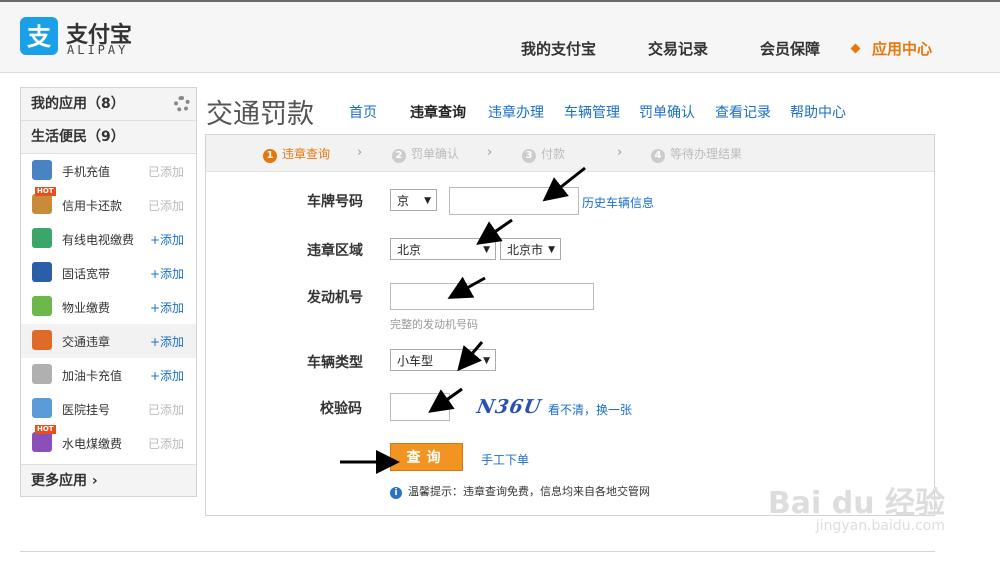 The width and height of the screenshot is (1000, 566). What do you see at coordinates (856, 503) in the screenshot?
I see `watermark-logo: Bai du 经验` at bounding box center [856, 503].